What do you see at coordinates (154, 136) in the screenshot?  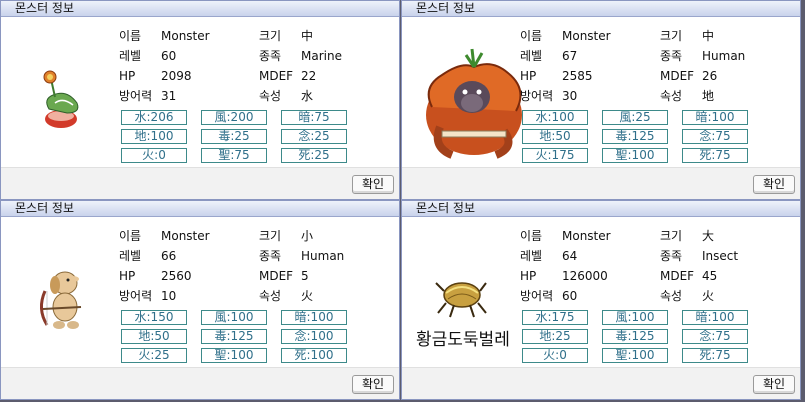 I see `element-cell-earth: 地:100` at bounding box center [154, 136].